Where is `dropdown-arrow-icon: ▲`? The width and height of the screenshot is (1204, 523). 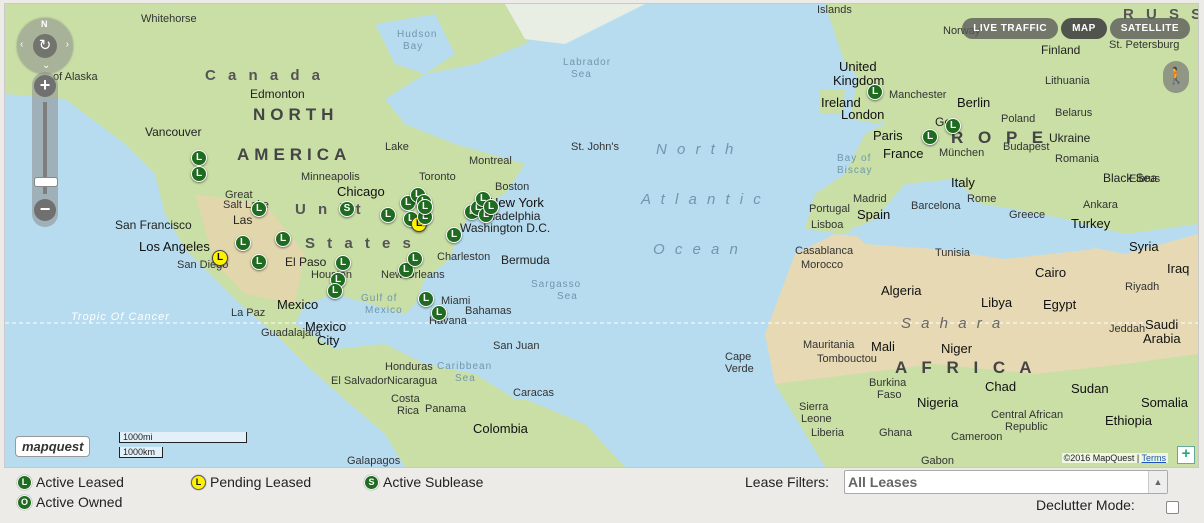 dropdown-arrow-icon: ▲ is located at coordinates (1157, 482).